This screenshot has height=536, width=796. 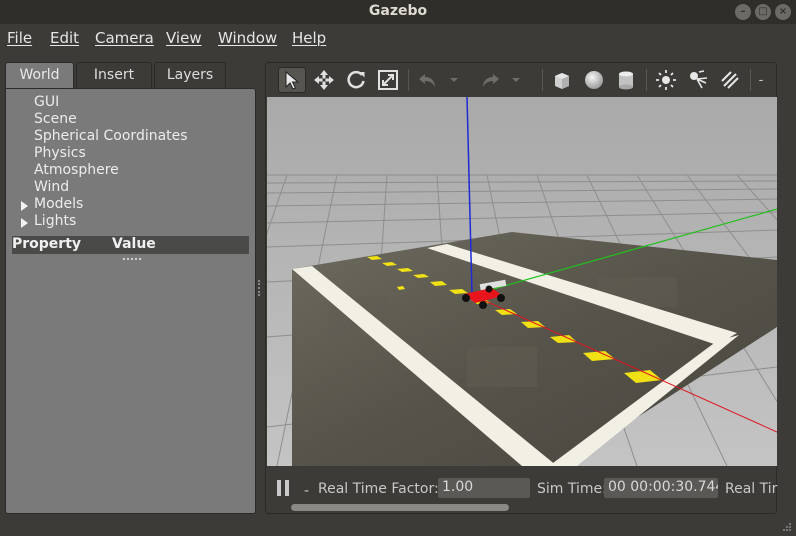 I want to click on horizontal-scrollbar, so click(x=400, y=507).